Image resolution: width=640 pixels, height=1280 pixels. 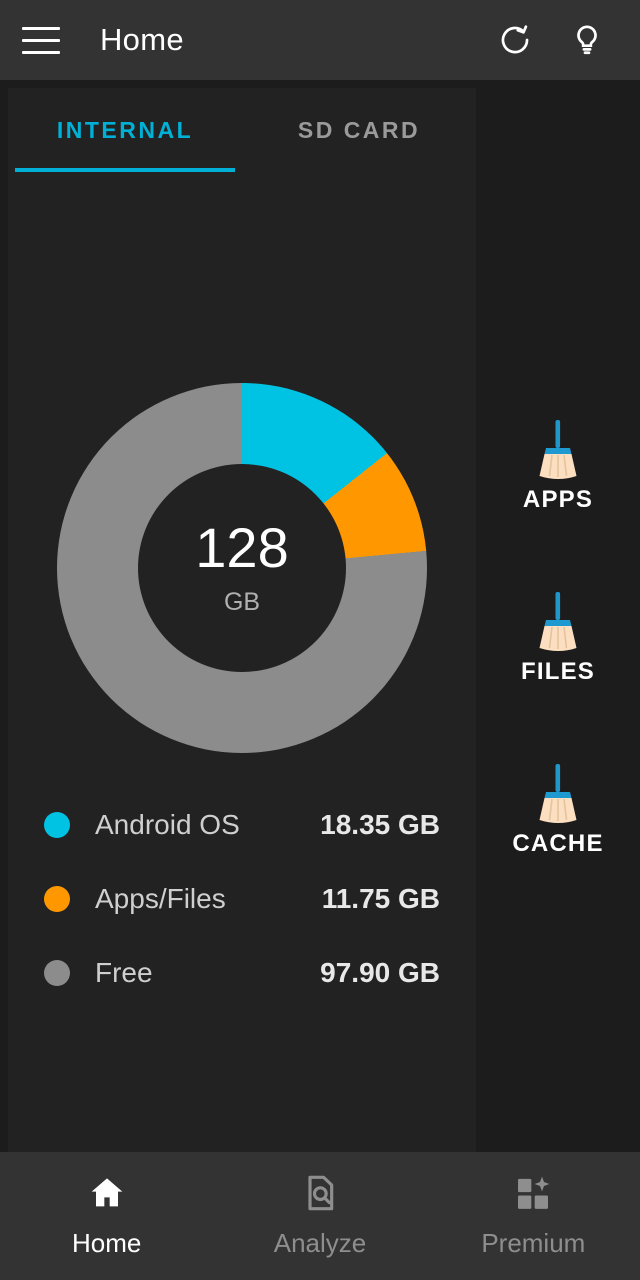 What do you see at coordinates (515, 40) in the screenshot?
I see `refresh-icon` at bounding box center [515, 40].